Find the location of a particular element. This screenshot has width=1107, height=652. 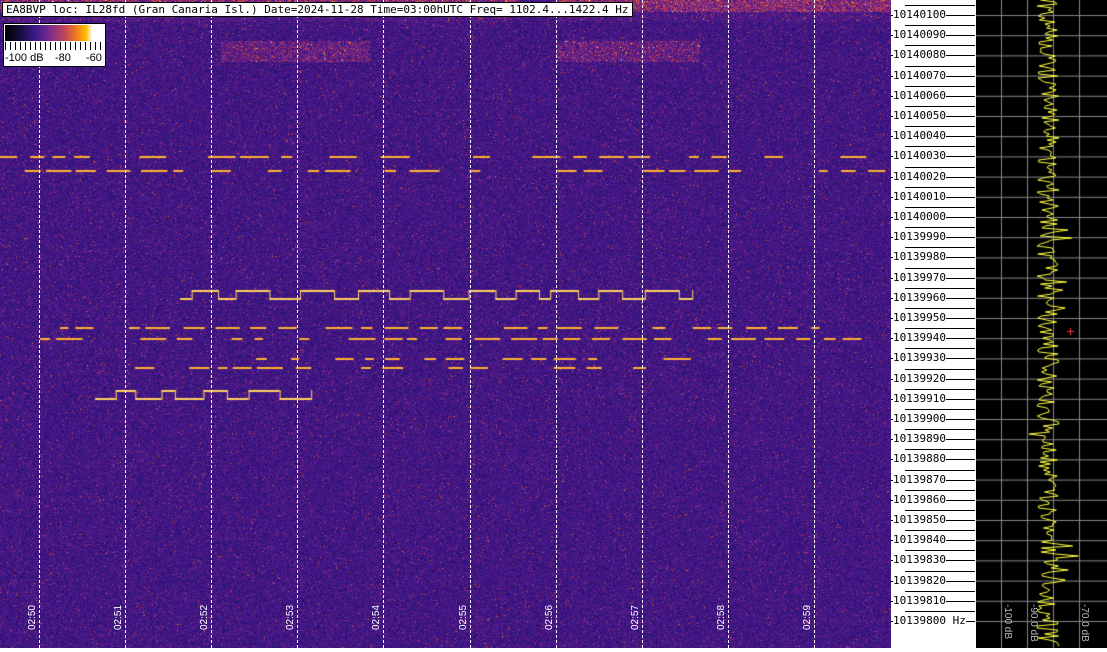

colorbar-ticks is located at coordinates (54, 46).